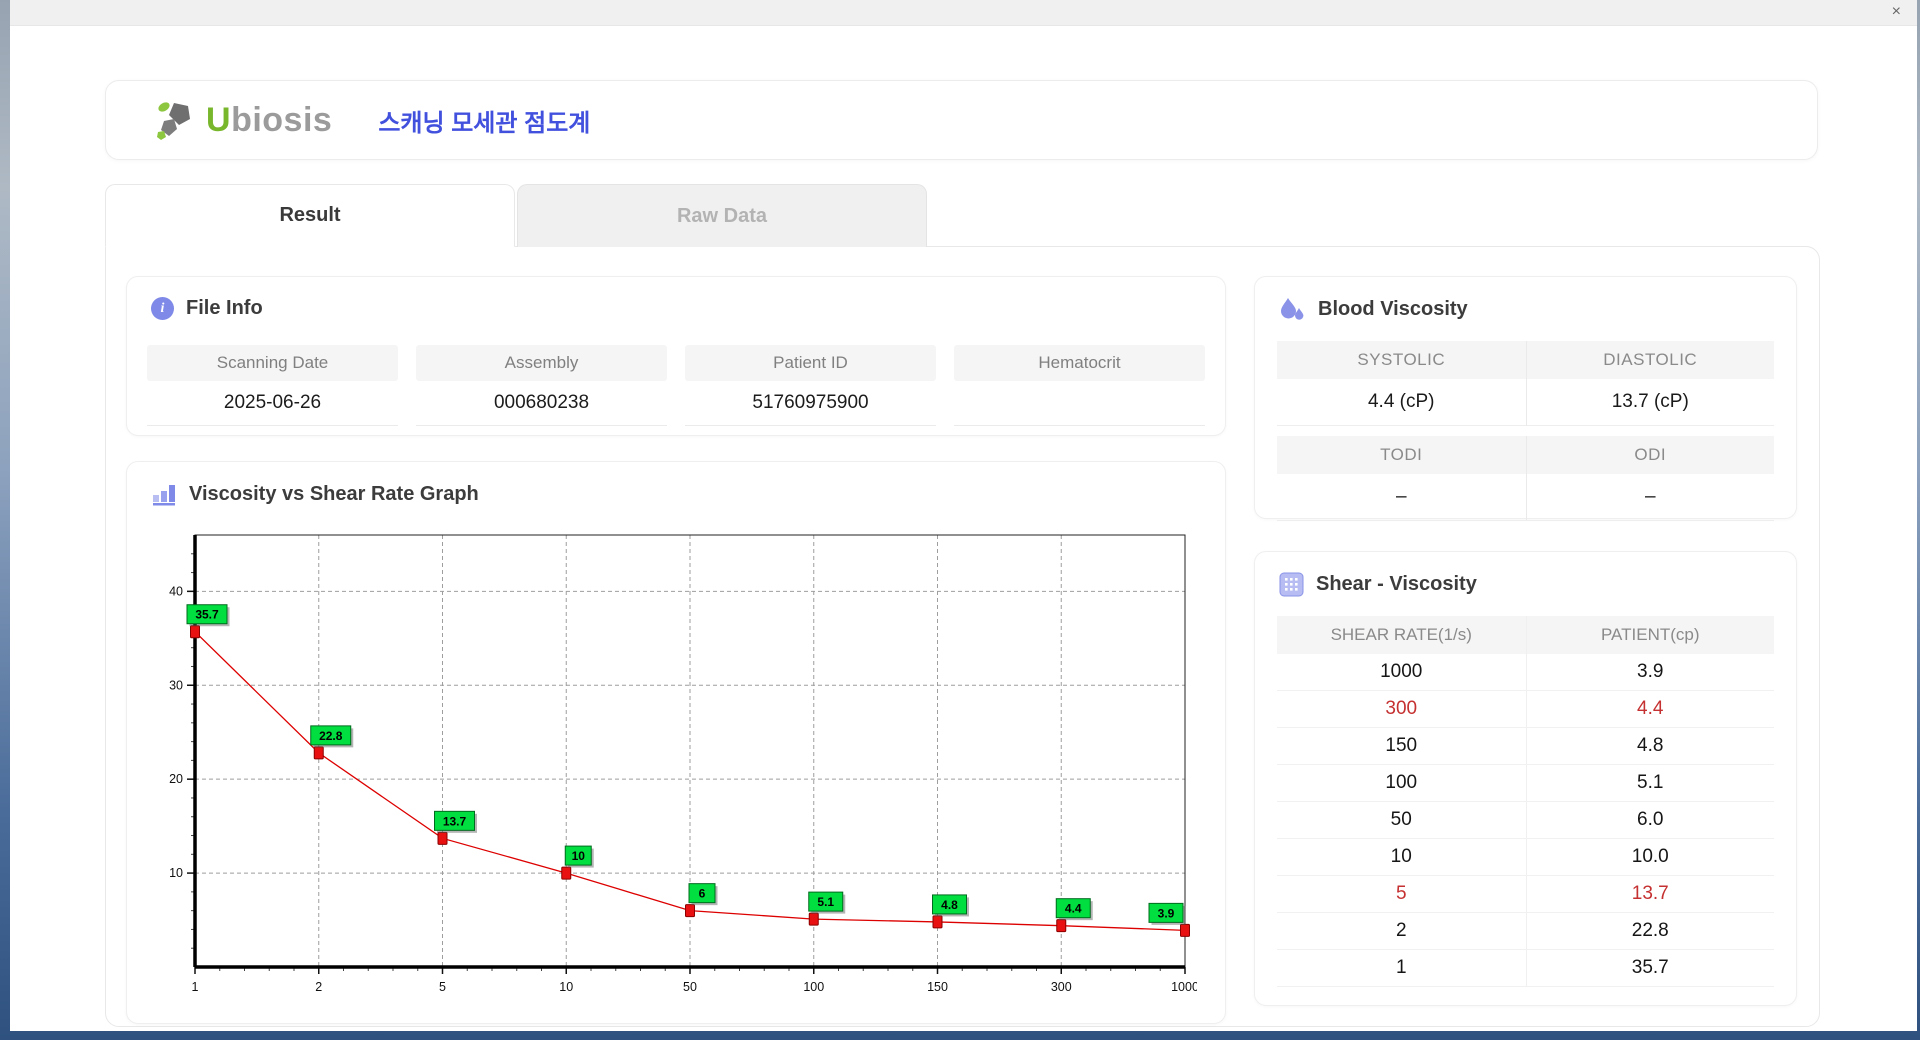 Image resolution: width=1920 pixels, height=1040 pixels. I want to click on field-value, so click(1079, 403).